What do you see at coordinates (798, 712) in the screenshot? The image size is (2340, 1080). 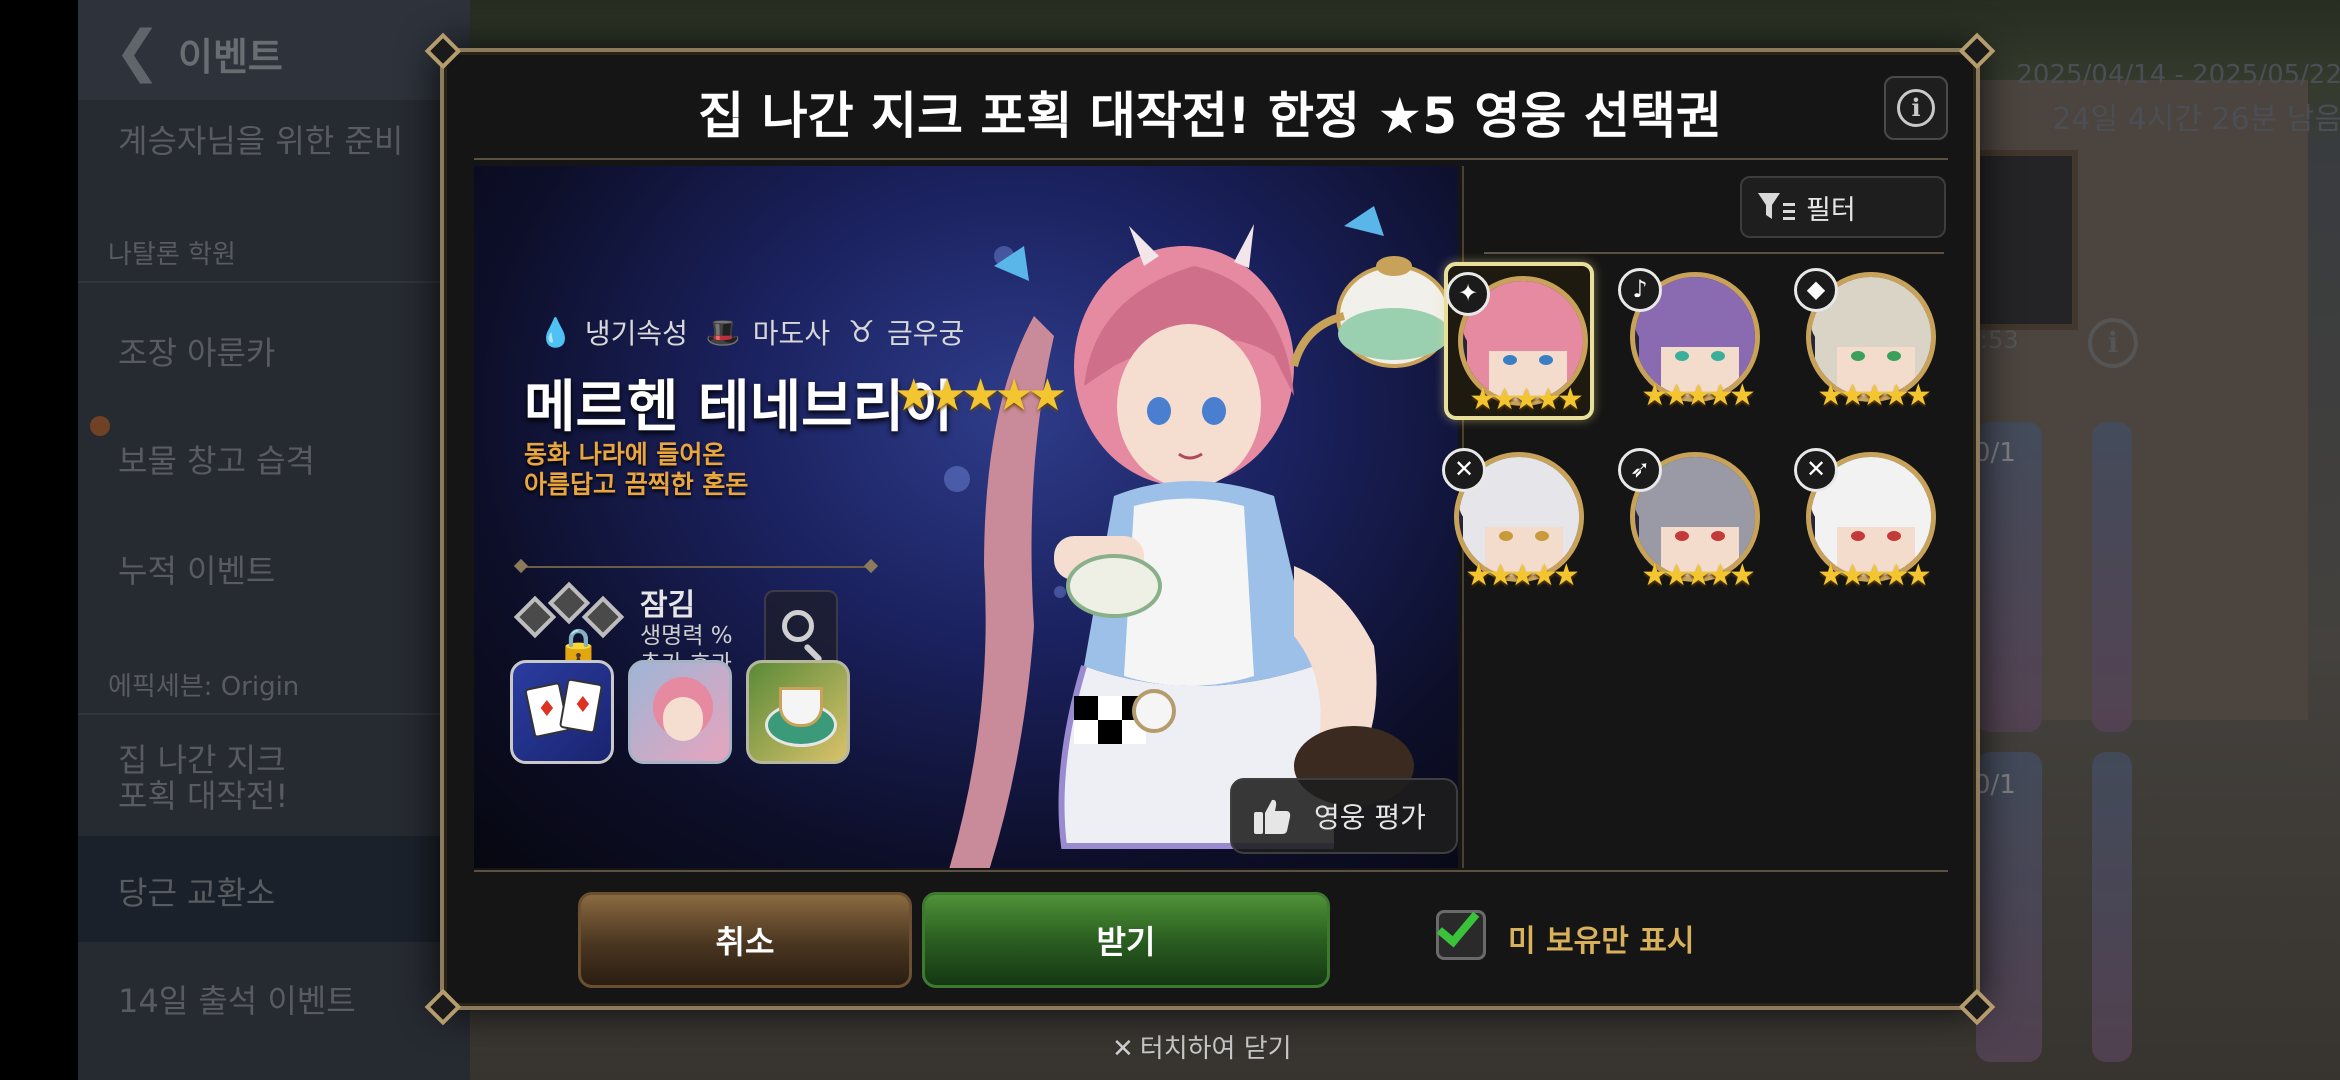 I see `skill-3-icon` at bounding box center [798, 712].